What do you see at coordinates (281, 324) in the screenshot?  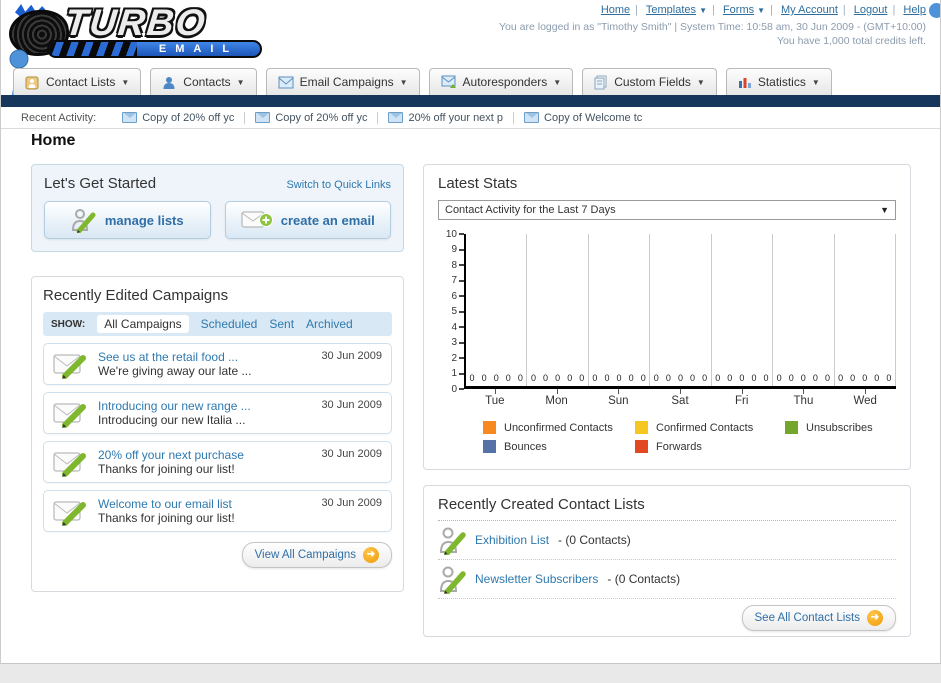 I see `filter-sent: Sent` at bounding box center [281, 324].